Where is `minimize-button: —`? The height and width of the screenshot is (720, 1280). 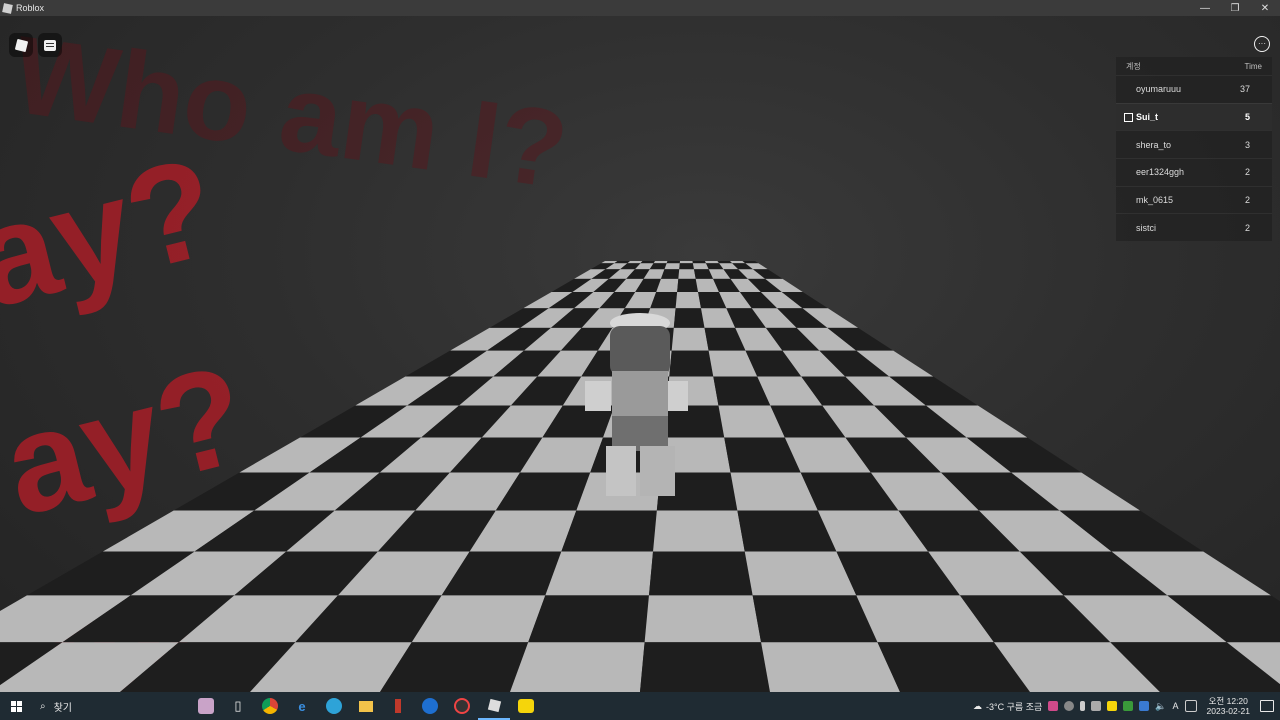 minimize-button: — is located at coordinates (1205, 8).